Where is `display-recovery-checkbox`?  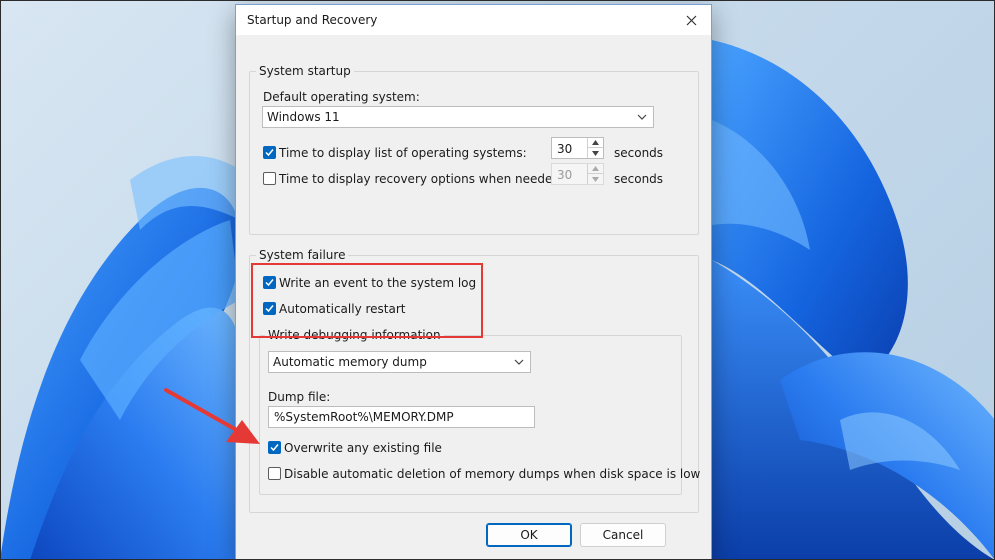 display-recovery-checkbox is located at coordinates (269, 178).